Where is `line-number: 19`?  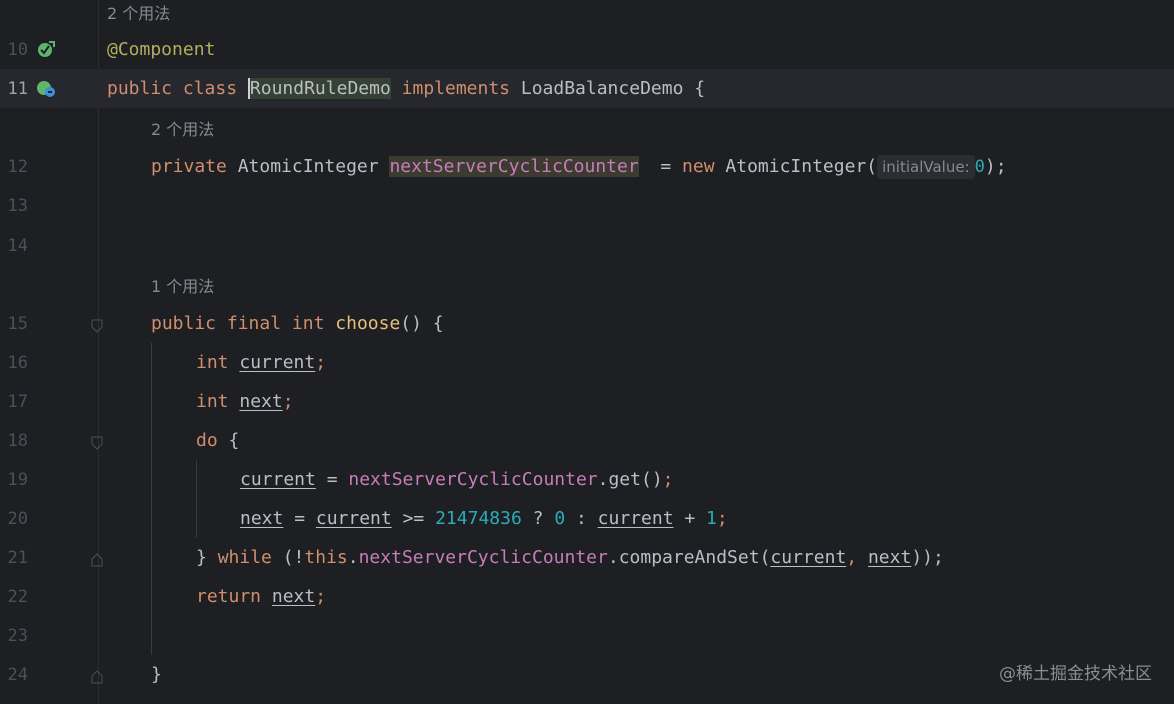
line-number: 19 is located at coordinates (17, 479).